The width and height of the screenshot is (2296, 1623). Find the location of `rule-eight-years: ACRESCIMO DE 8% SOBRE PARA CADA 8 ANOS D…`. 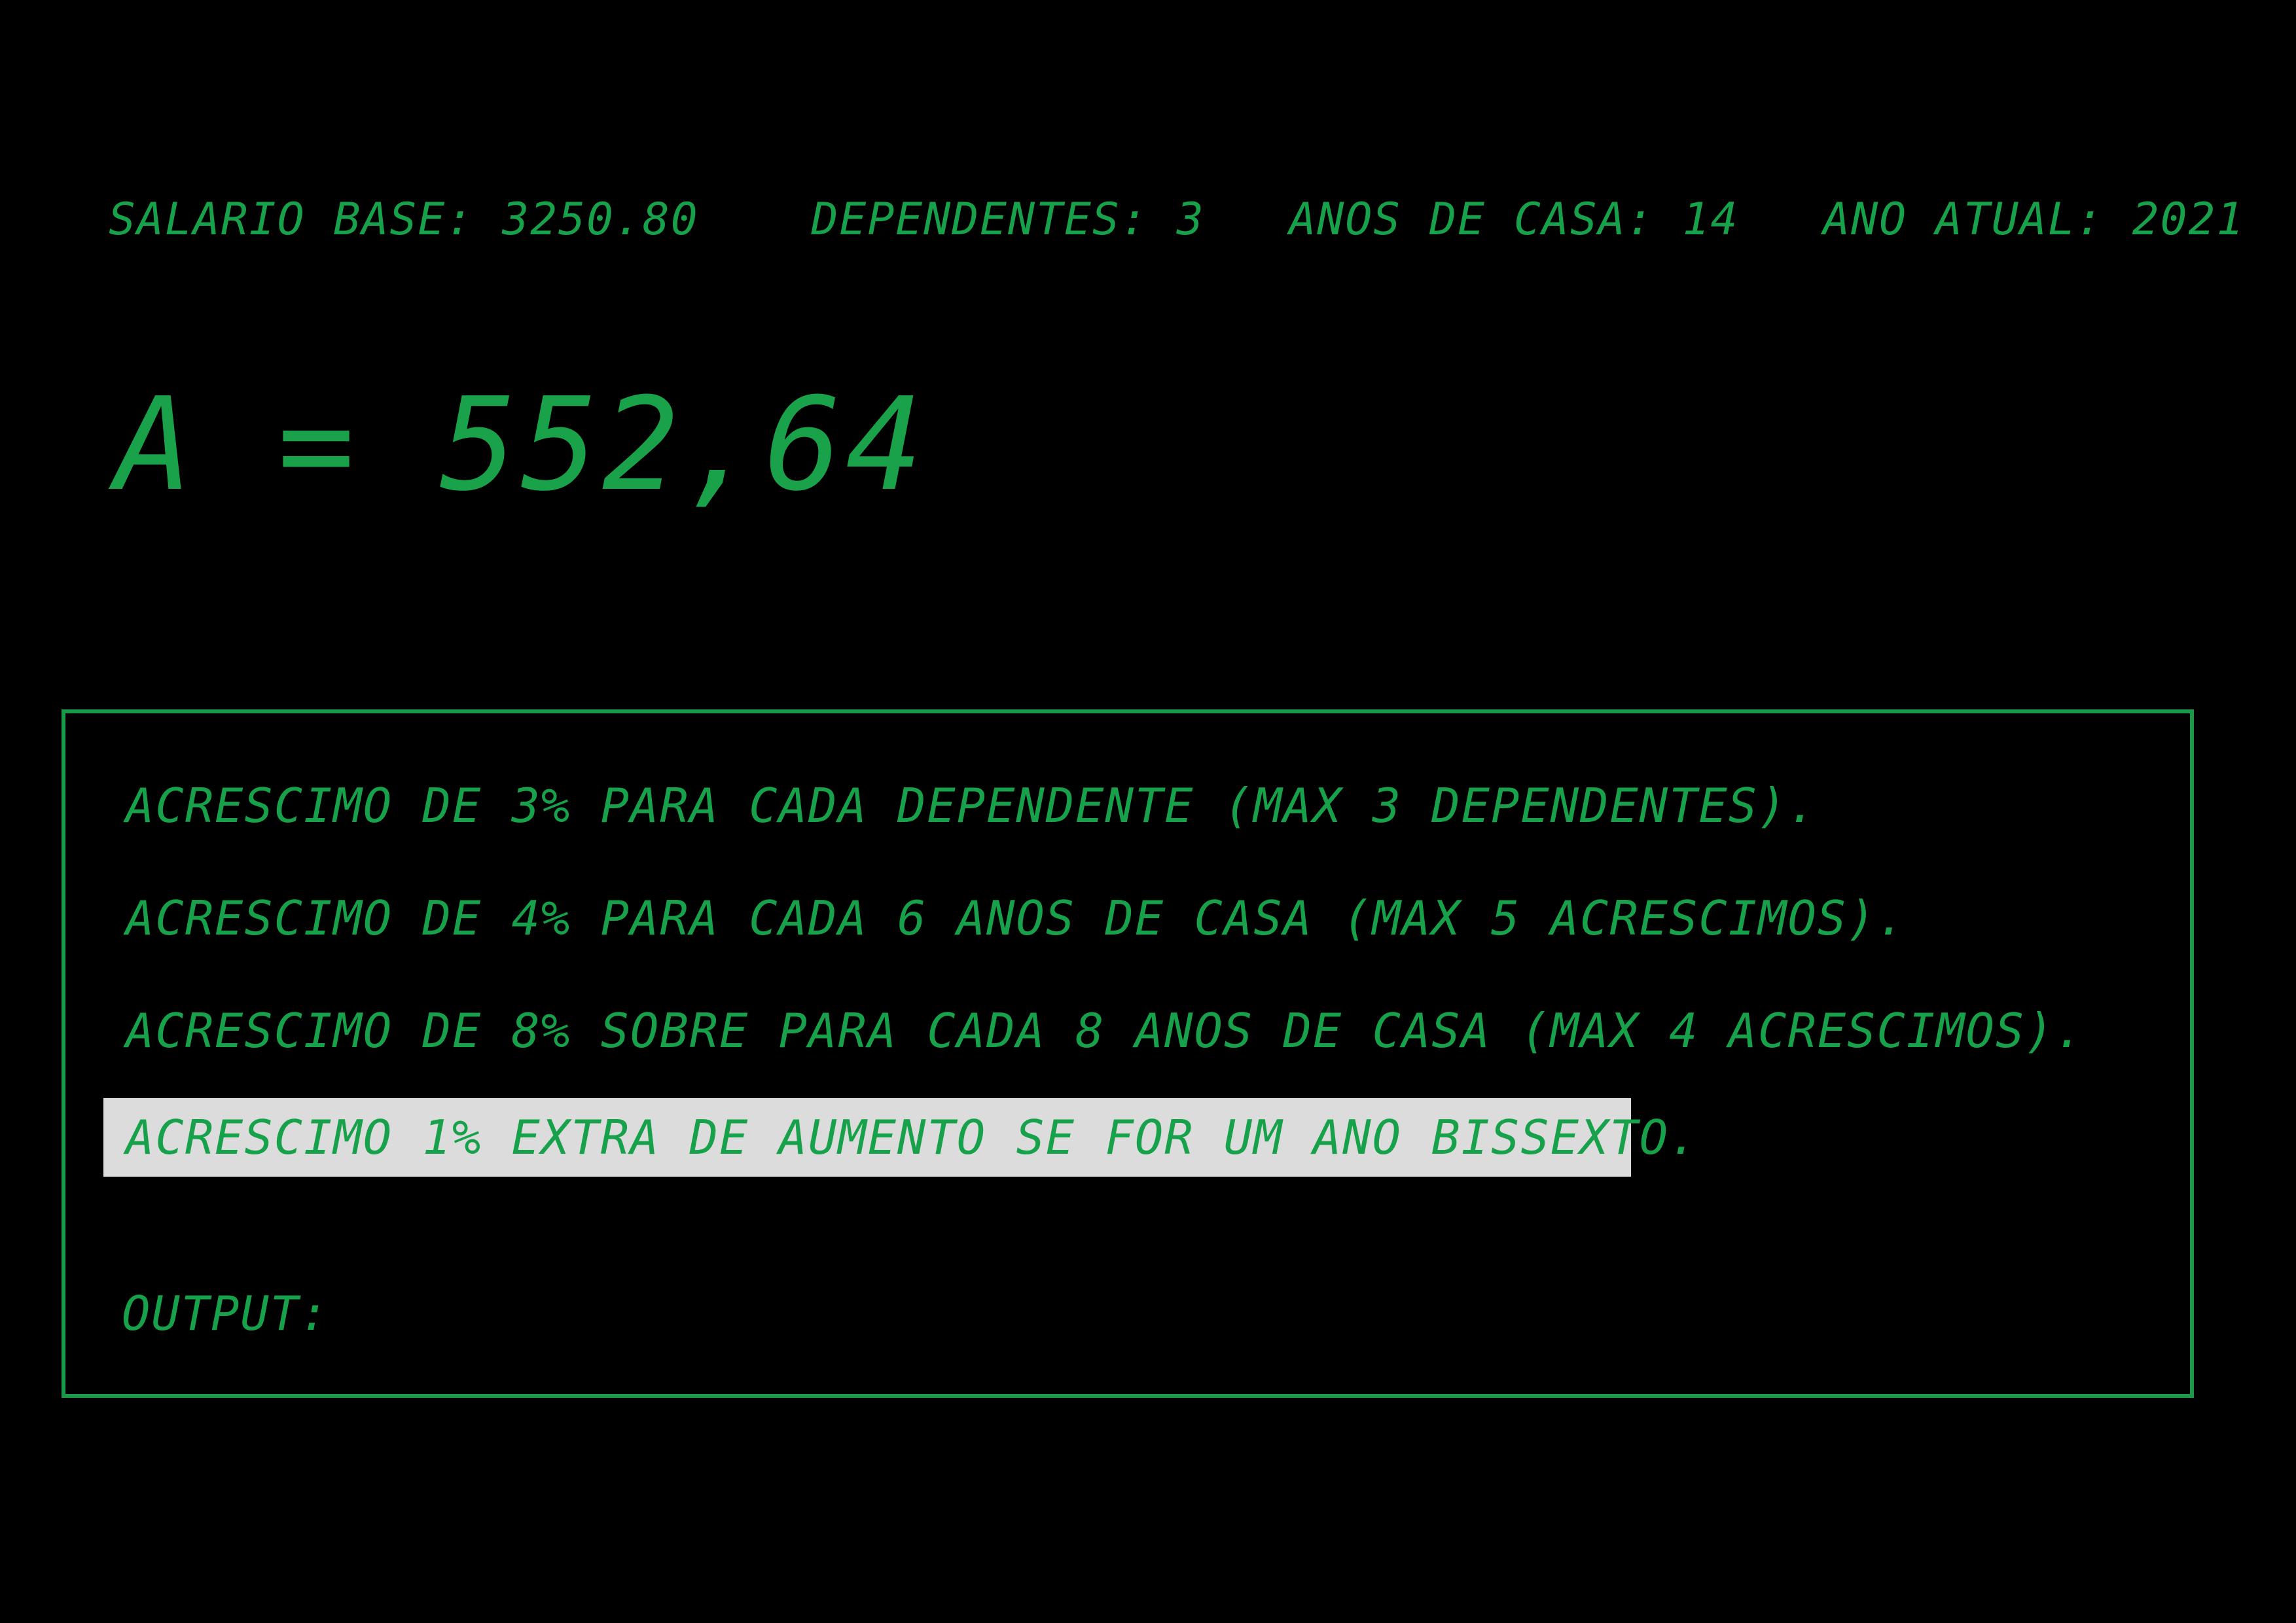

rule-eight-years: ACRESCIMO DE 8% SOBRE PARA CADA 8 ANOS D… is located at coordinates (1105, 1030).